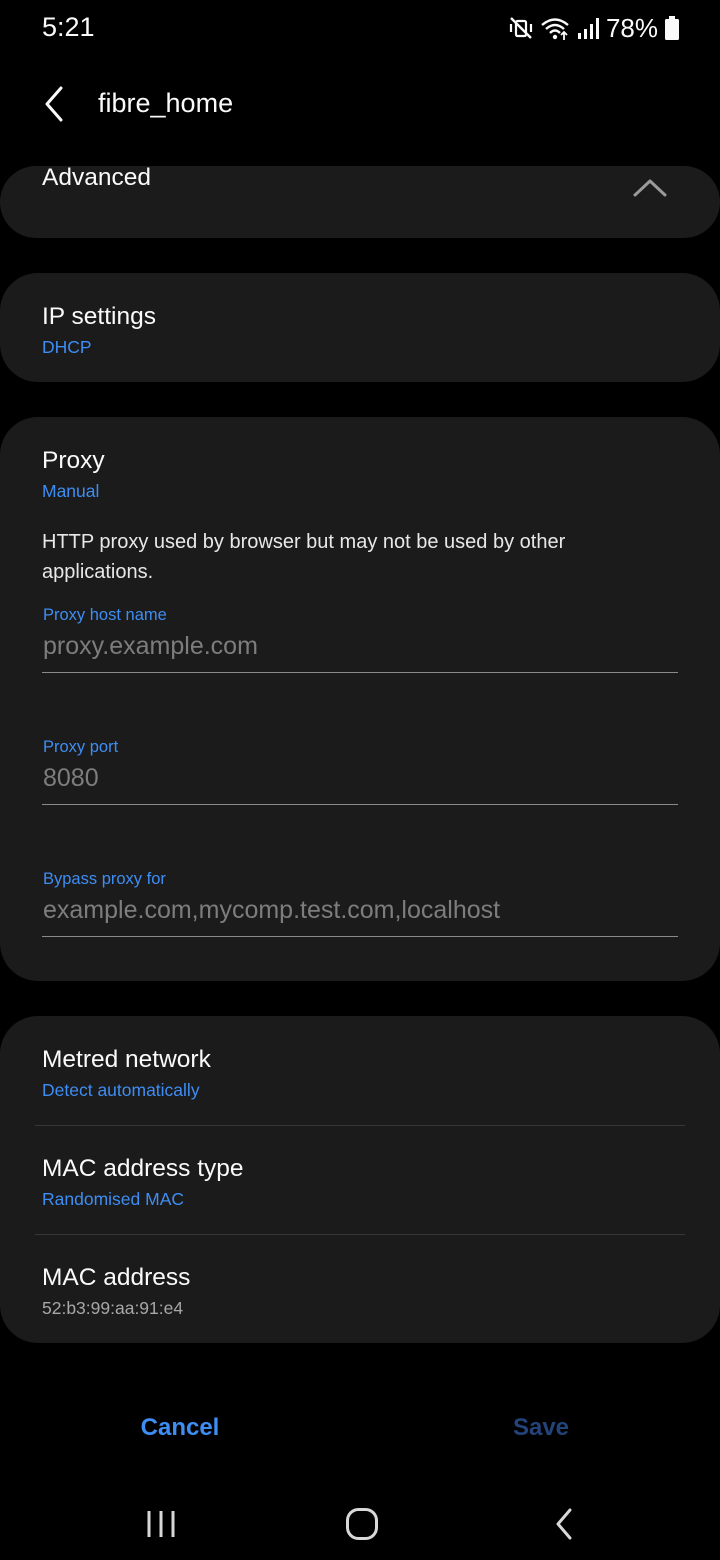  What do you see at coordinates (631, 27) in the screenshot?
I see `battery-percent: 78%` at bounding box center [631, 27].